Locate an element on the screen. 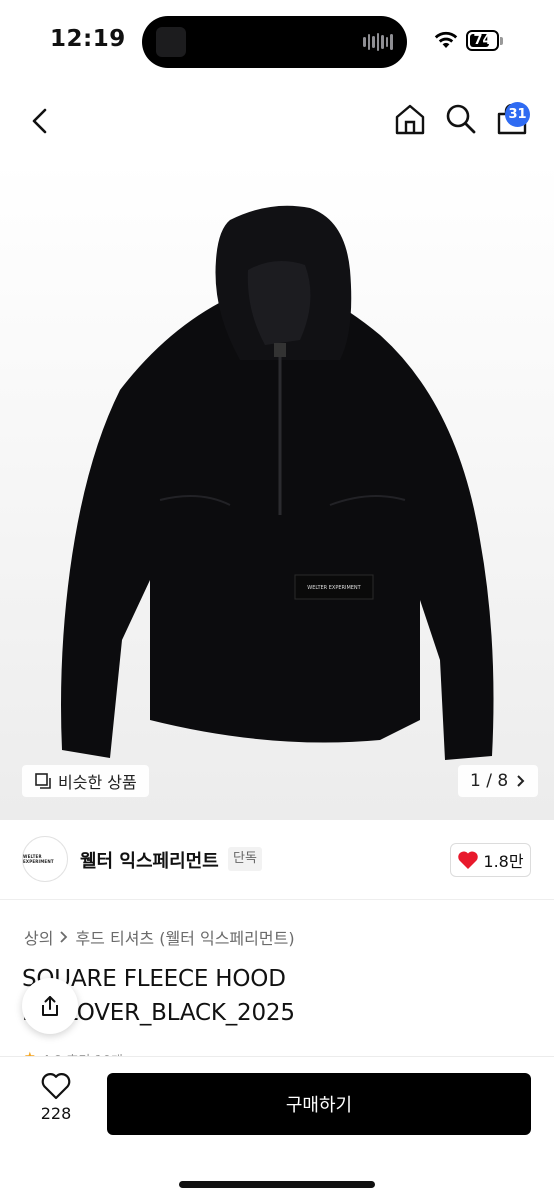 Image resolution: width=554 pixels, height=1200 pixels. buy-button: 구매하기 is located at coordinates (319, 1104).